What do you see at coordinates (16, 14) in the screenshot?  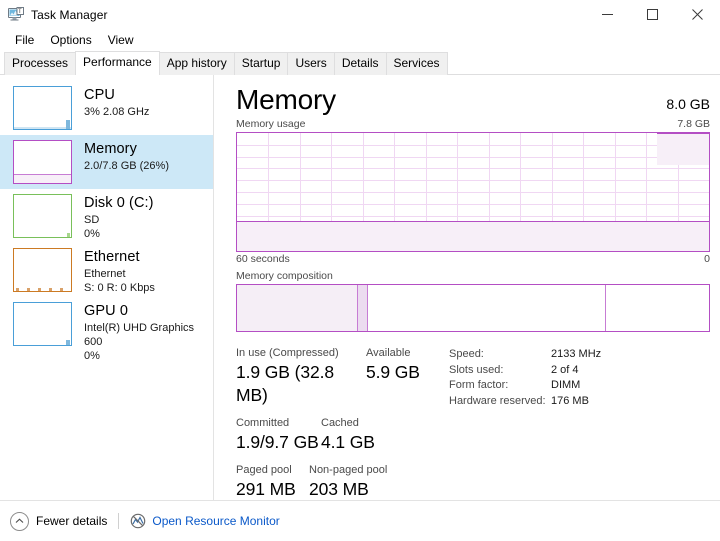 I see `task-manager-icon: T` at bounding box center [16, 14].